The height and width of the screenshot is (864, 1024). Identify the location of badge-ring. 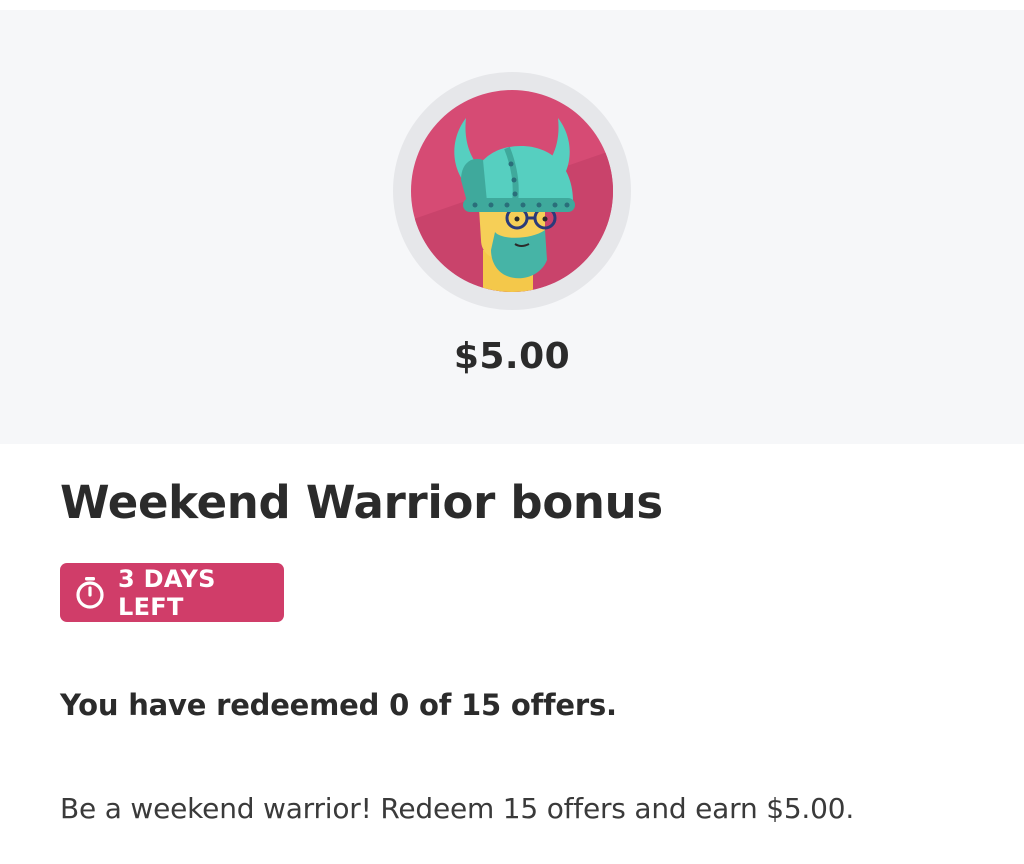
(512, 191).